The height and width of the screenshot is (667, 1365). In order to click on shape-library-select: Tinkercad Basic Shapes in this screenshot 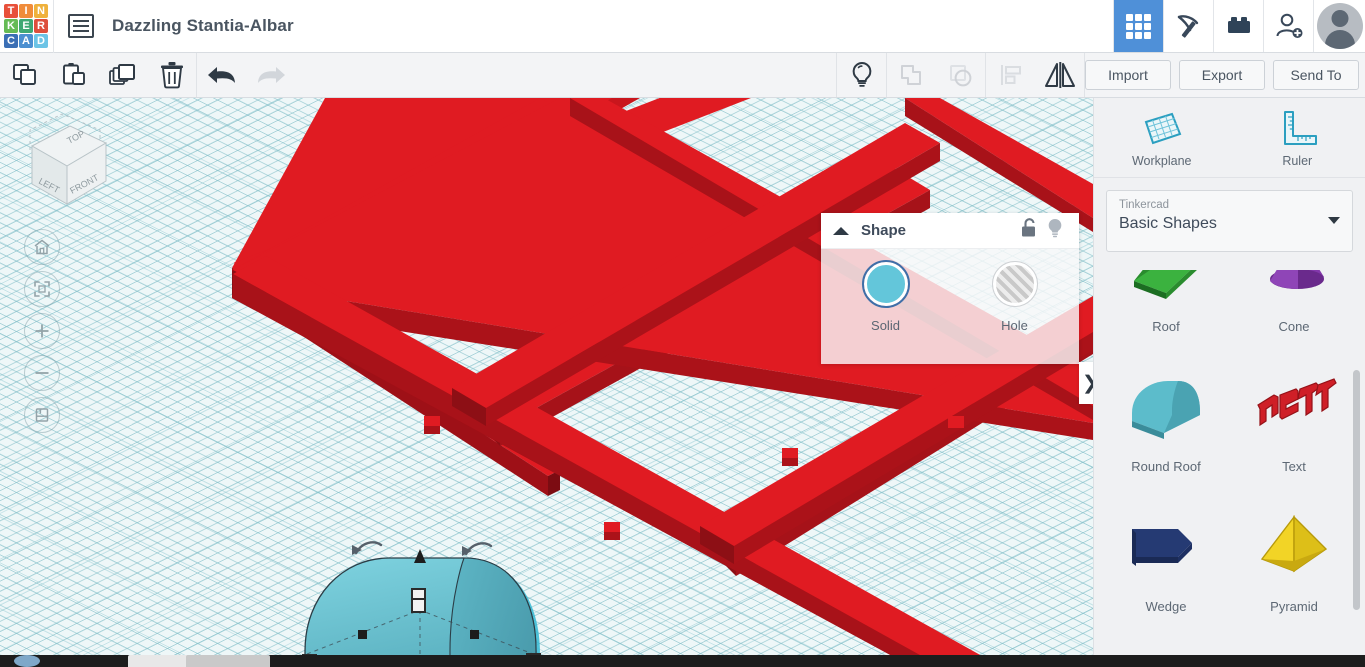, I will do `click(1229, 221)`.